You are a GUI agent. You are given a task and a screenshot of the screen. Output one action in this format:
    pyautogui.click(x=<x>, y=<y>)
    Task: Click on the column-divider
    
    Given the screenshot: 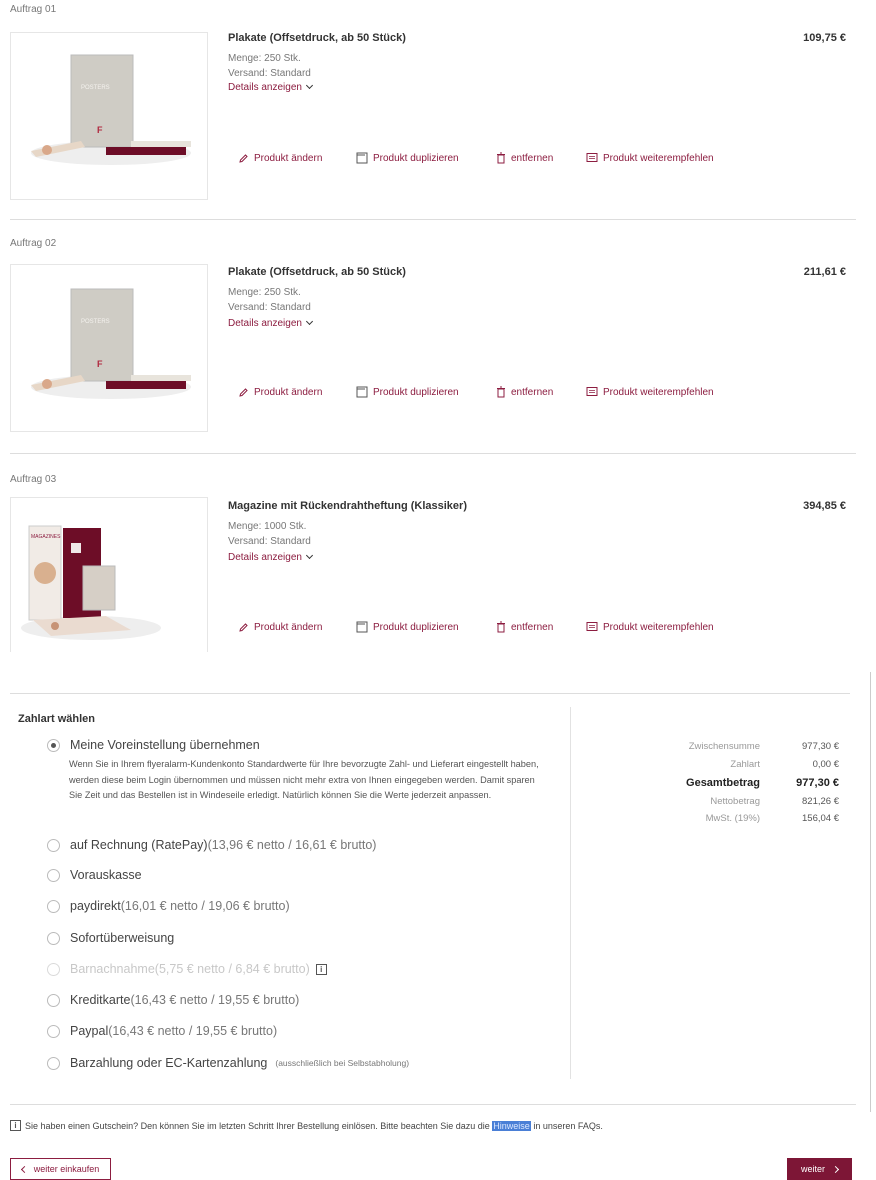 What is the action you would take?
    pyautogui.click(x=570, y=893)
    